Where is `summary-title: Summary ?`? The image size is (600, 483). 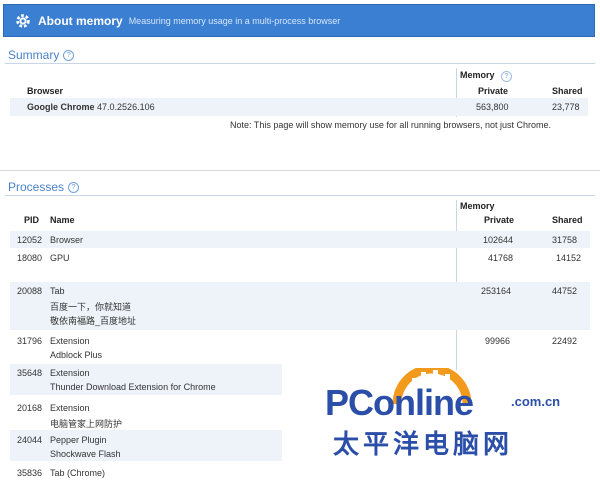 summary-title: Summary ? is located at coordinates (41, 55).